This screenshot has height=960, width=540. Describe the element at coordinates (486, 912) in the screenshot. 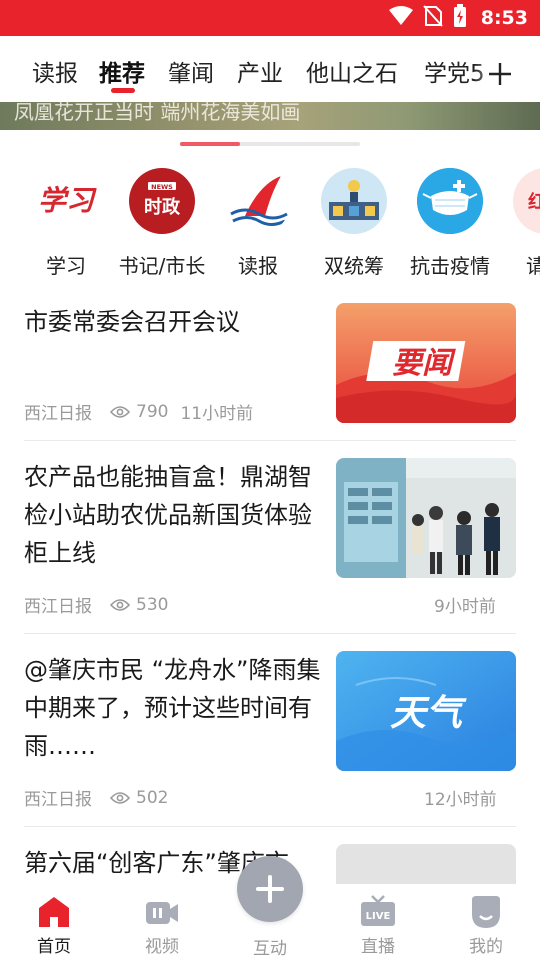

I see `profile-icon` at that location.